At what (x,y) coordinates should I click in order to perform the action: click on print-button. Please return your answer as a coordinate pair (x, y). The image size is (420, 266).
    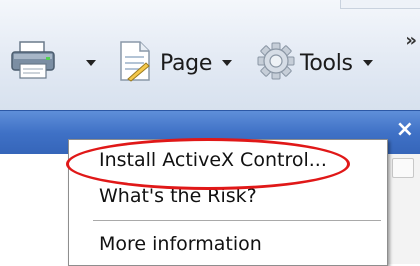
    Looking at the image, I should click on (53, 63).